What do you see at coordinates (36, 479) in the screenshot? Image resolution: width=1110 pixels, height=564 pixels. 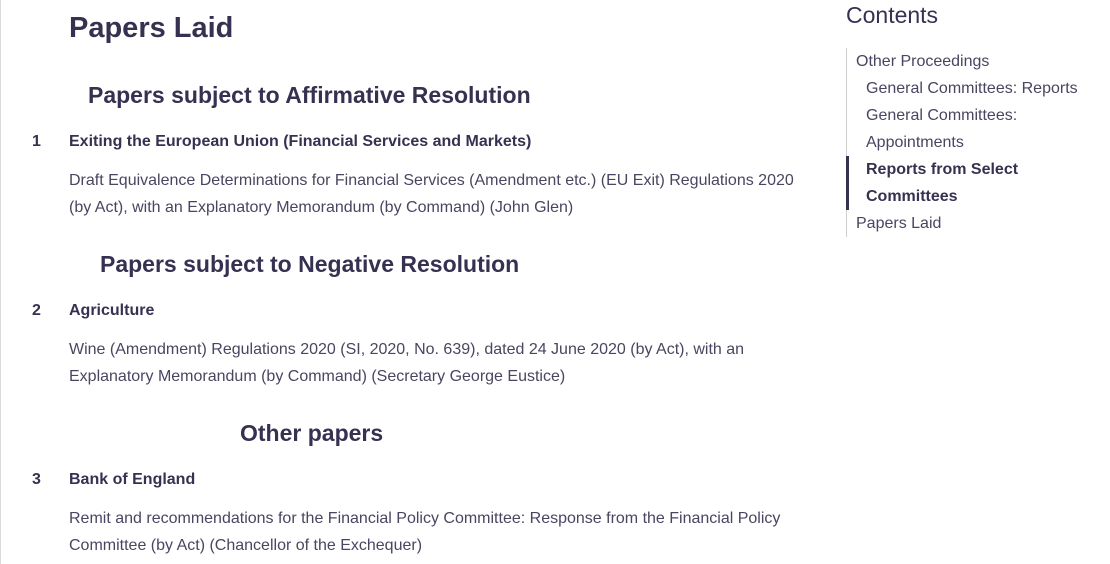 I see `item-number: 3` at bounding box center [36, 479].